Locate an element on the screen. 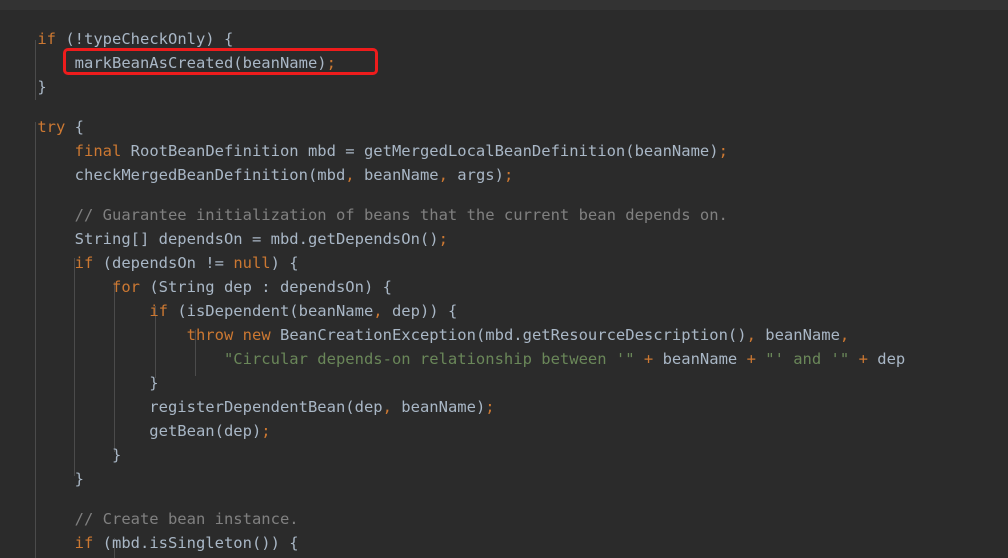 The image size is (1008, 558). code-token-id: (String dep : dependsOn) { is located at coordinates (265, 287).